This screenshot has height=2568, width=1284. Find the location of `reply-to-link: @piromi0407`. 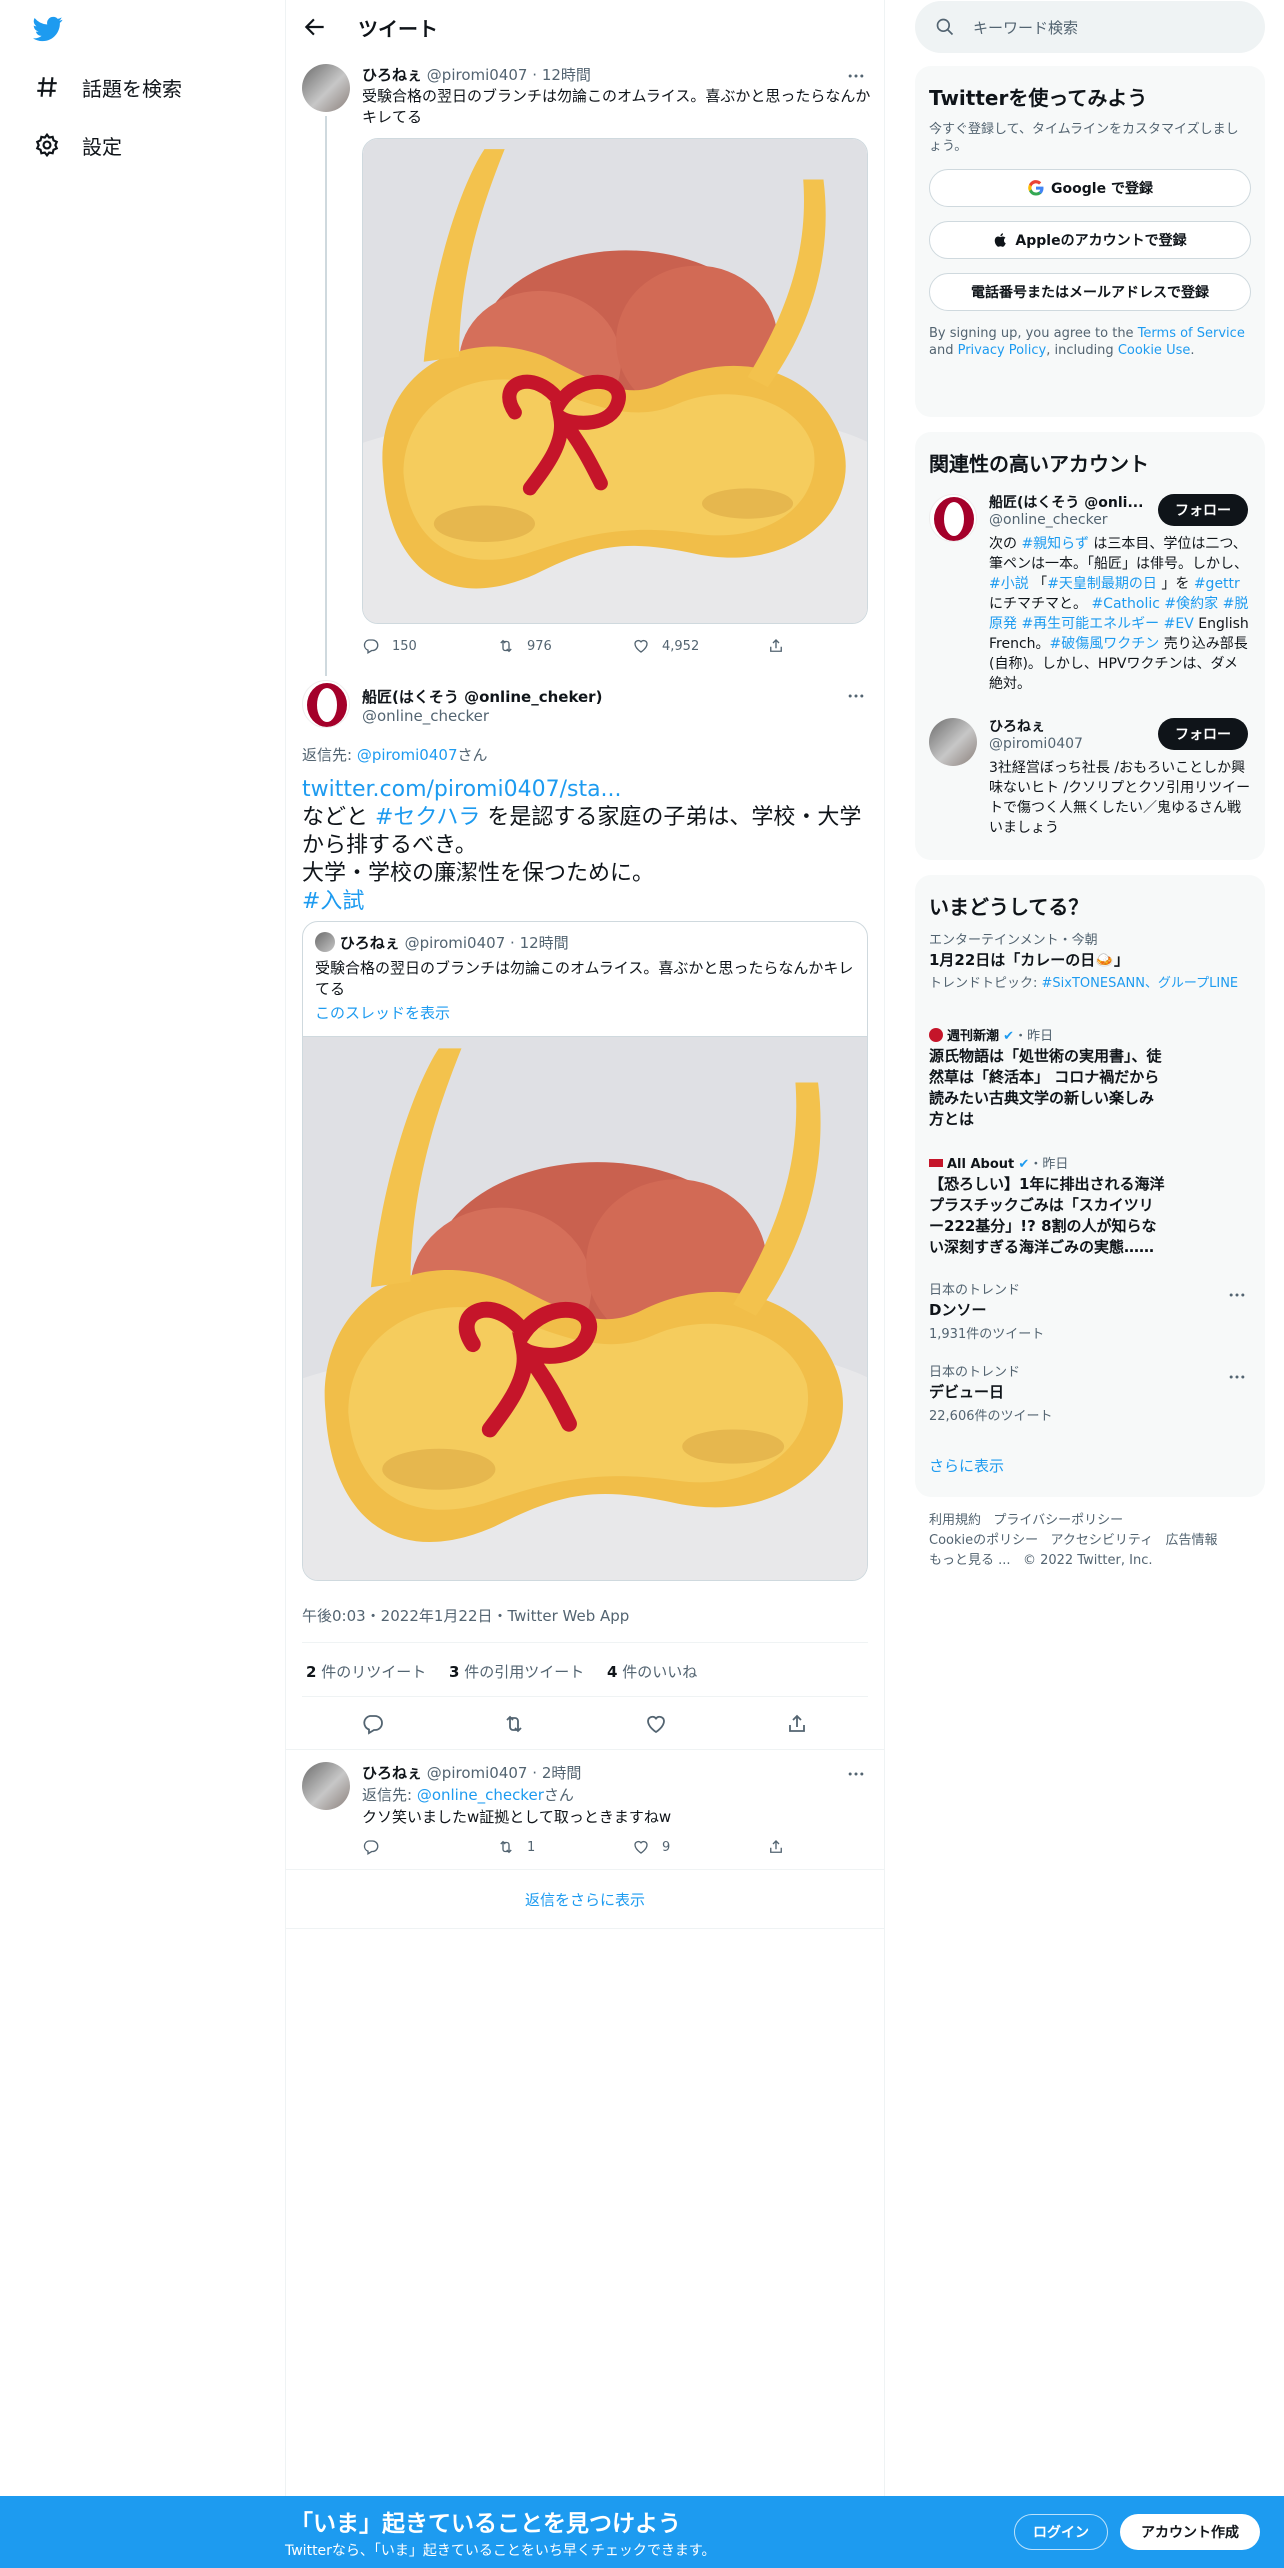

reply-to-link: @piromi0407 is located at coordinates (407, 755).